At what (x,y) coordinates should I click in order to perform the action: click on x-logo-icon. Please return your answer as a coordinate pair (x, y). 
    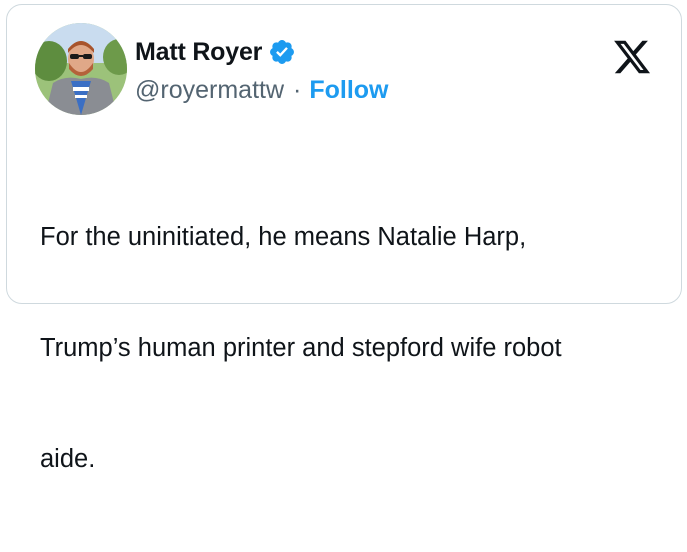
    Looking at the image, I should click on (632, 57).